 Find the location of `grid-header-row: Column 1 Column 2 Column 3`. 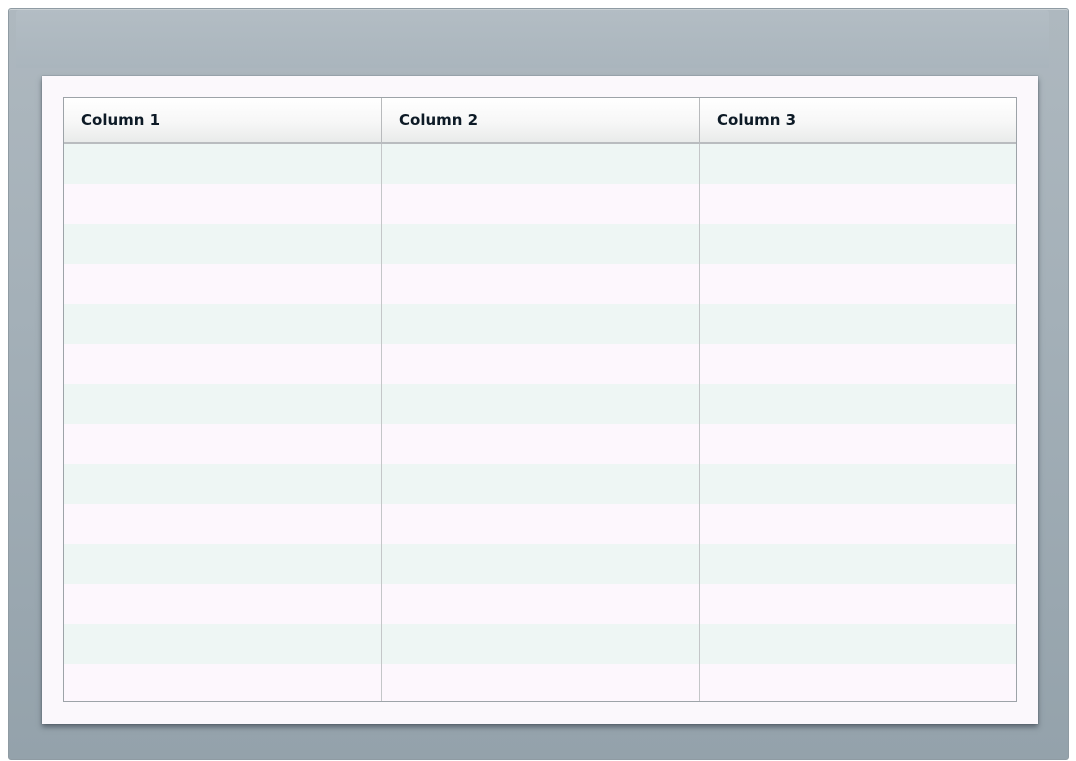

grid-header-row: Column 1 Column 2 Column 3 is located at coordinates (540, 121).